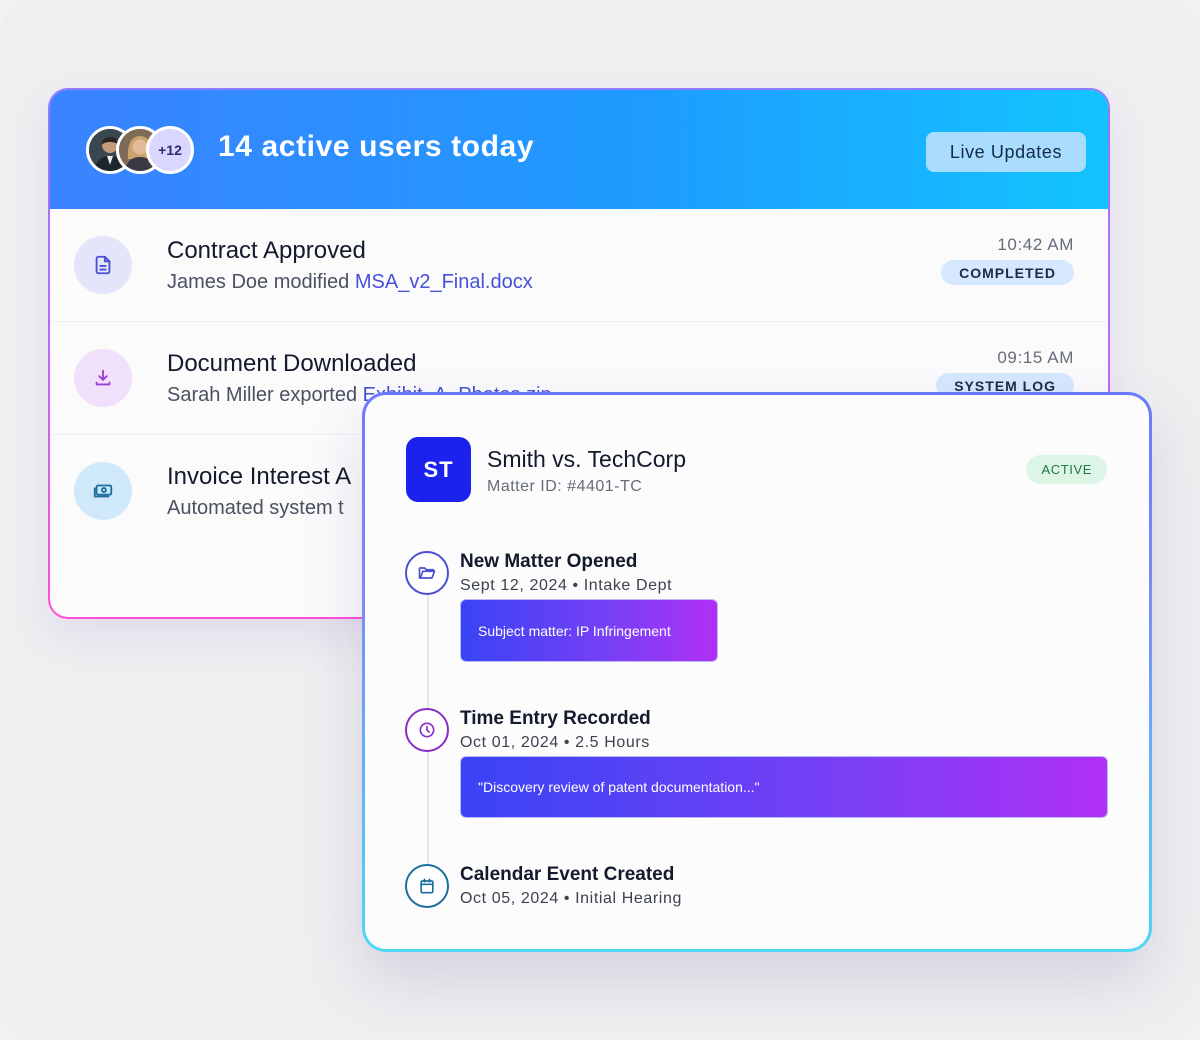  I want to click on status-badge: ACTIVE, so click(1066, 469).